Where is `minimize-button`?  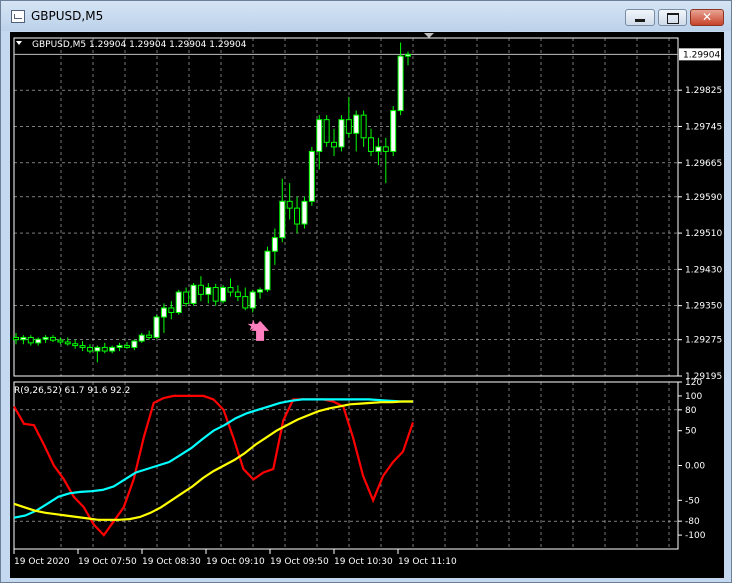
minimize-button is located at coordinates (640, 17).